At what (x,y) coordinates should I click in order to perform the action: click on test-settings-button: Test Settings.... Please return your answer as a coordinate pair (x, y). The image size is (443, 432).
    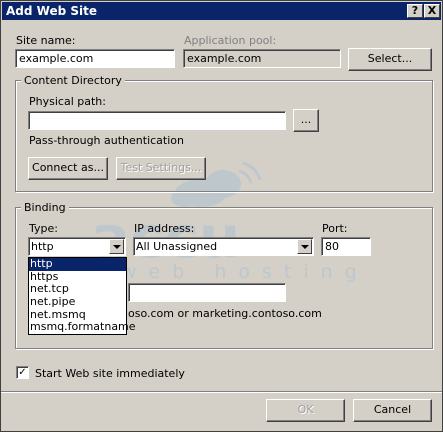
    Looking at the image, I should click on (161, 168).